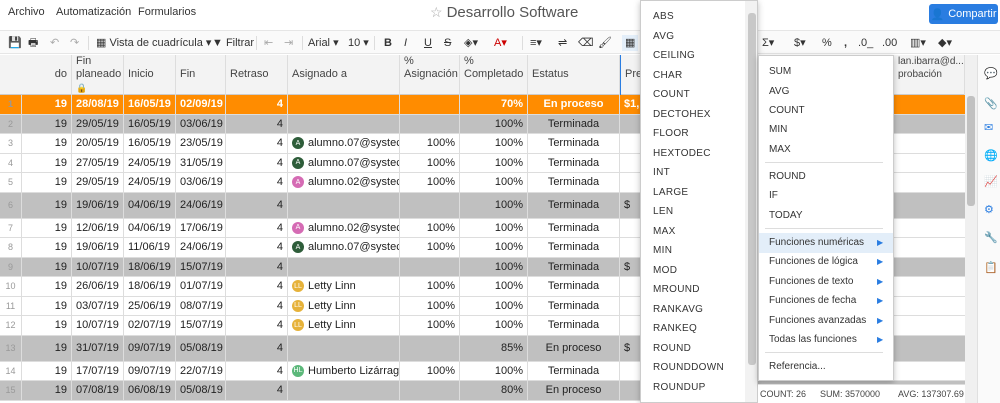  Describe the element at coordinates (787, 110) in the screenshot. I see `menu-item-count: COUNT` at that location.